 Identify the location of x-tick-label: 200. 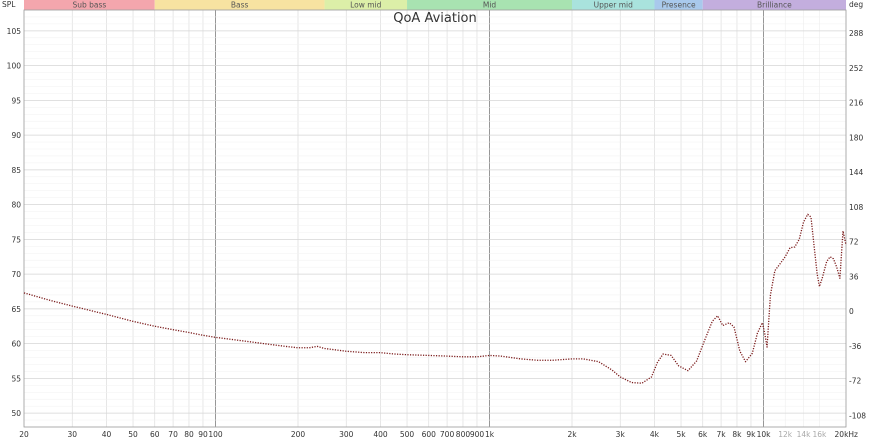
(298, 434).